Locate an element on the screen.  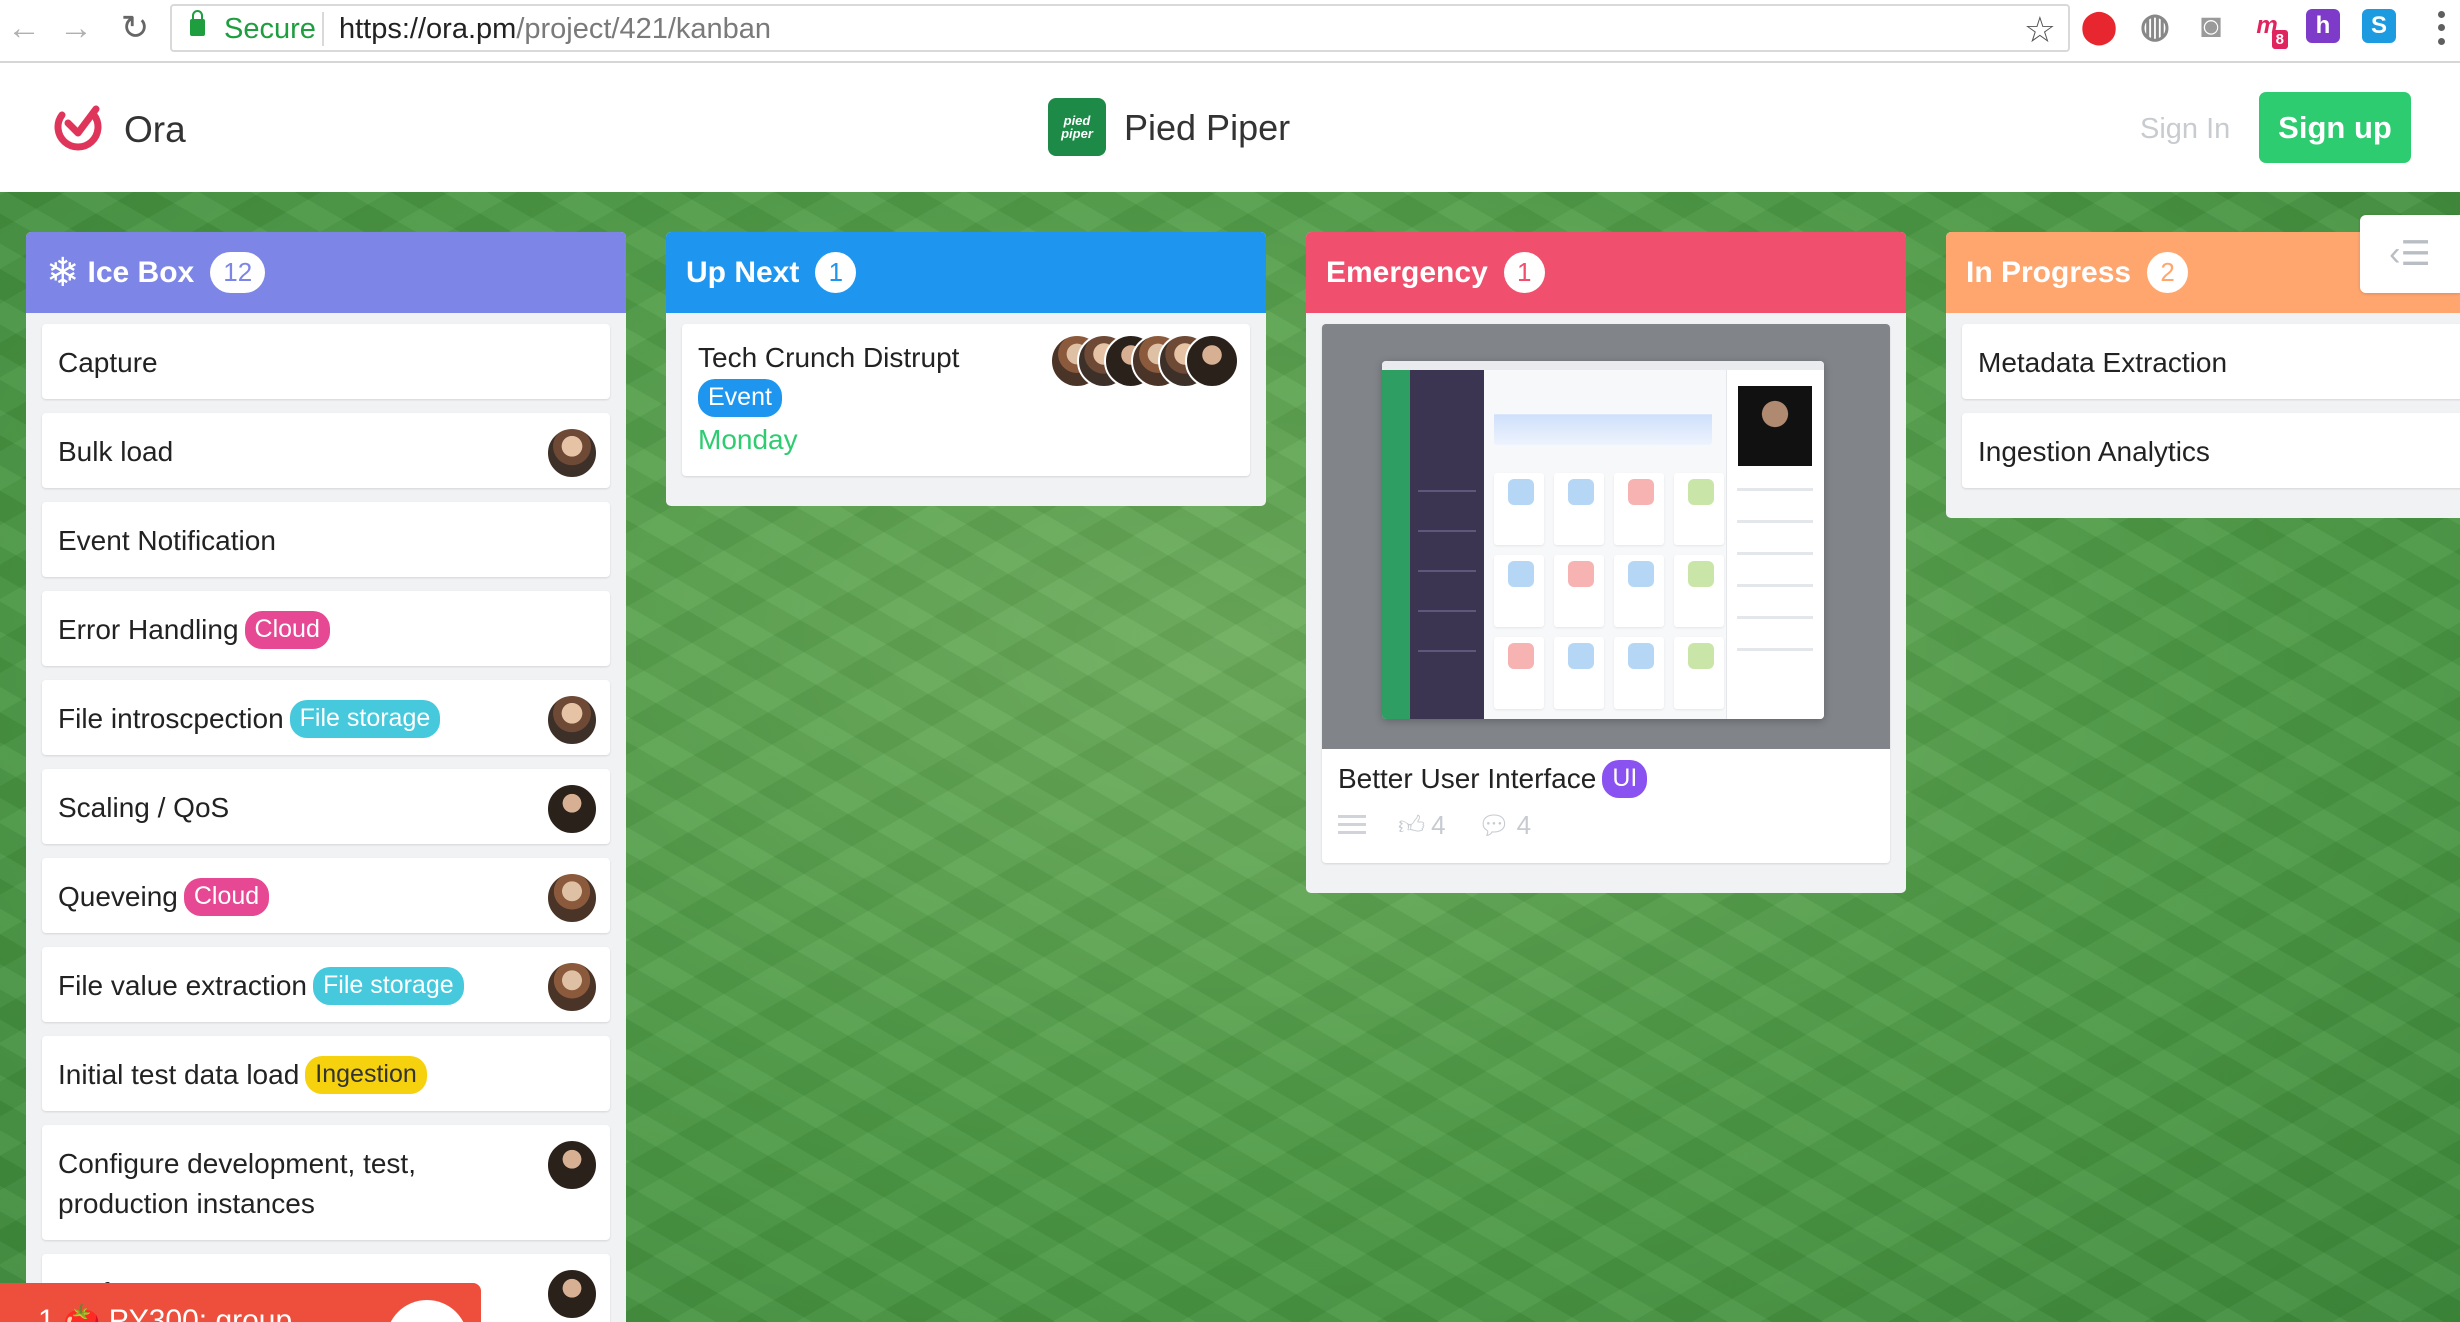
member-avatars is located at coordinates (1145, 362).